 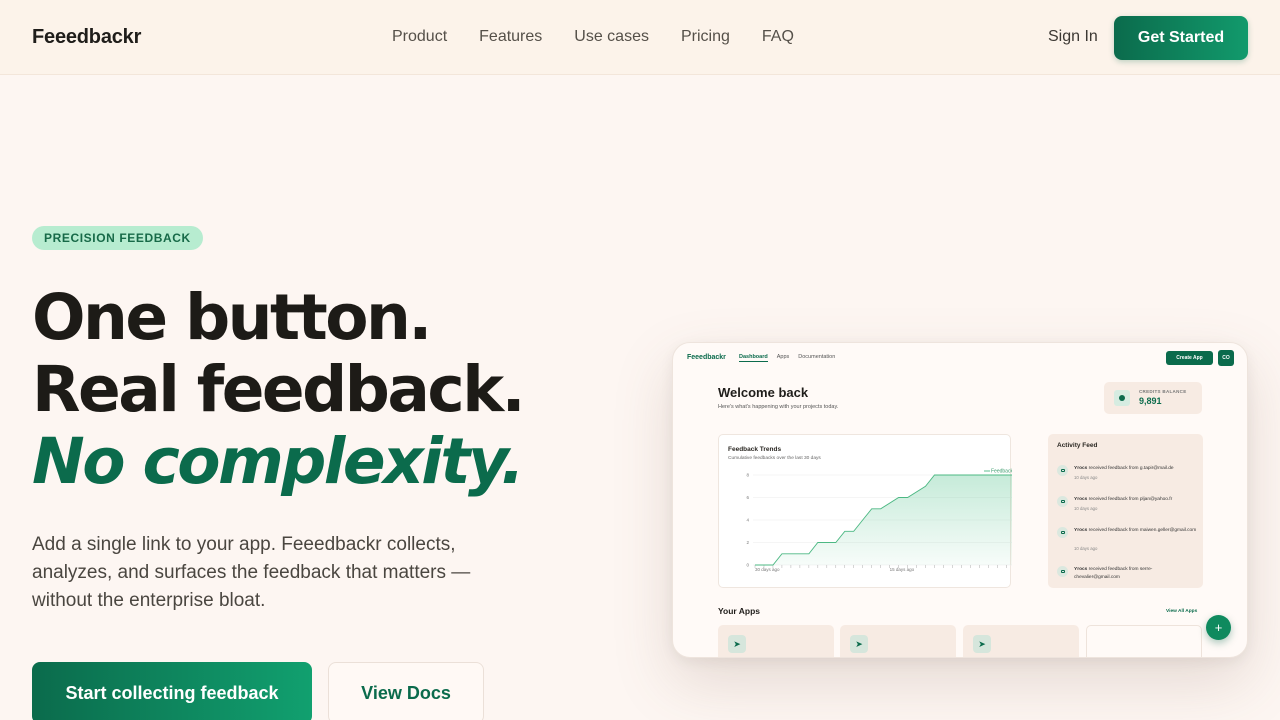 I want to click on chart-y-tick-label: 2, so click(x=747, y=542).